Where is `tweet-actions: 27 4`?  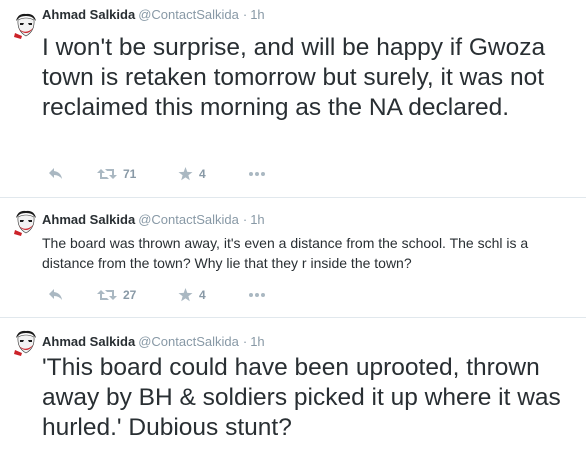 tweet-actions: 27 4 is located at coordinates (150, 295).